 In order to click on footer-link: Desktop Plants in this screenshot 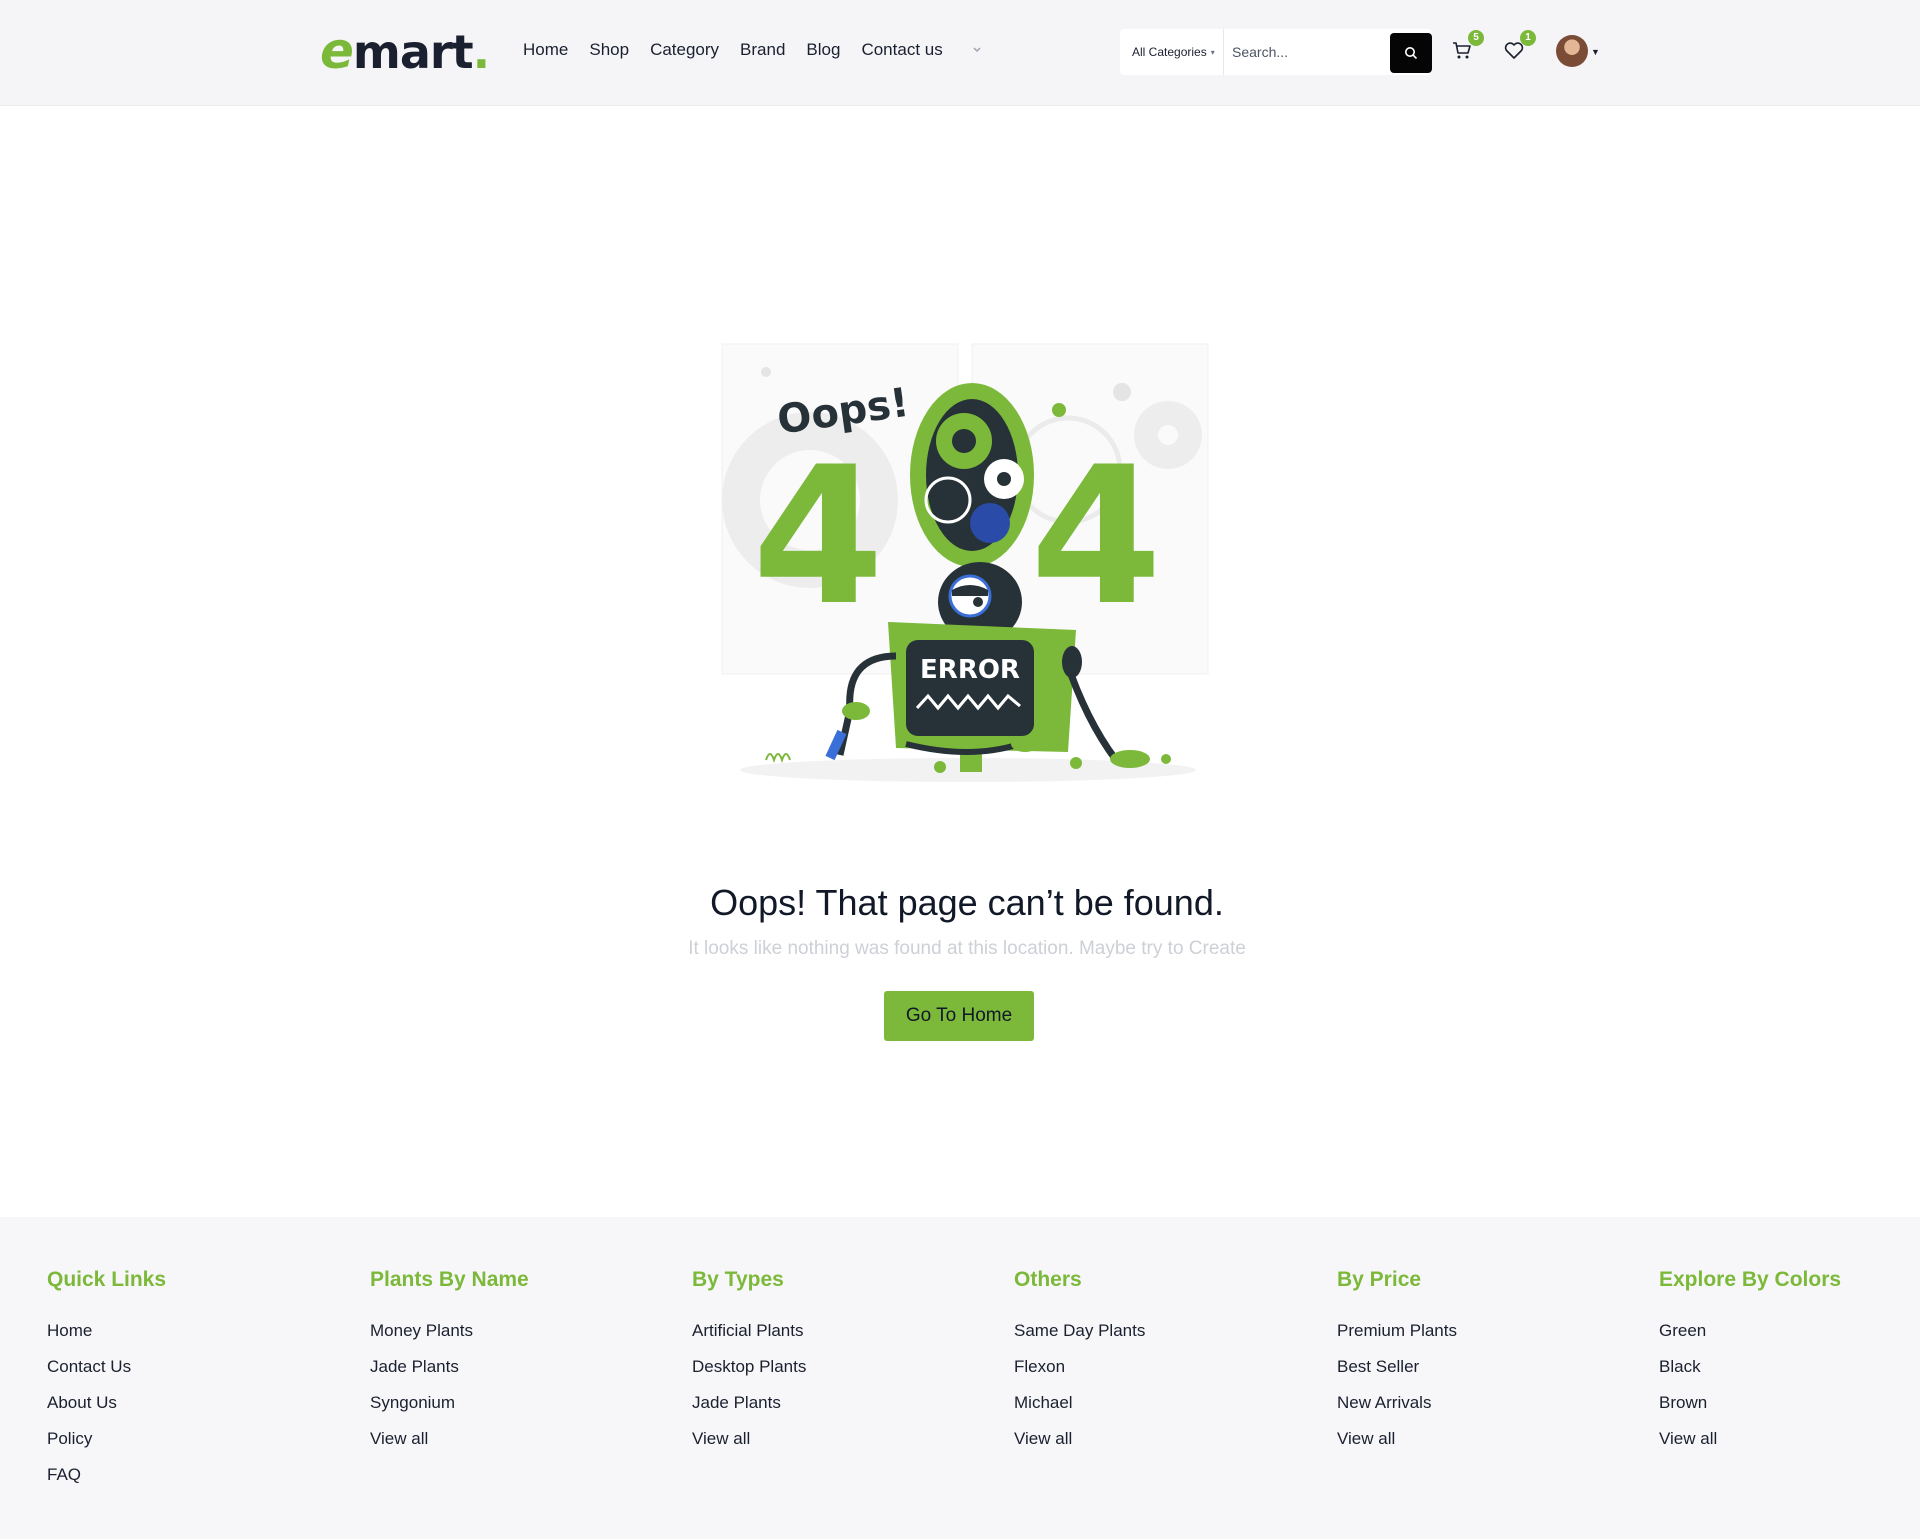, I will do `click(842, 1367)`.